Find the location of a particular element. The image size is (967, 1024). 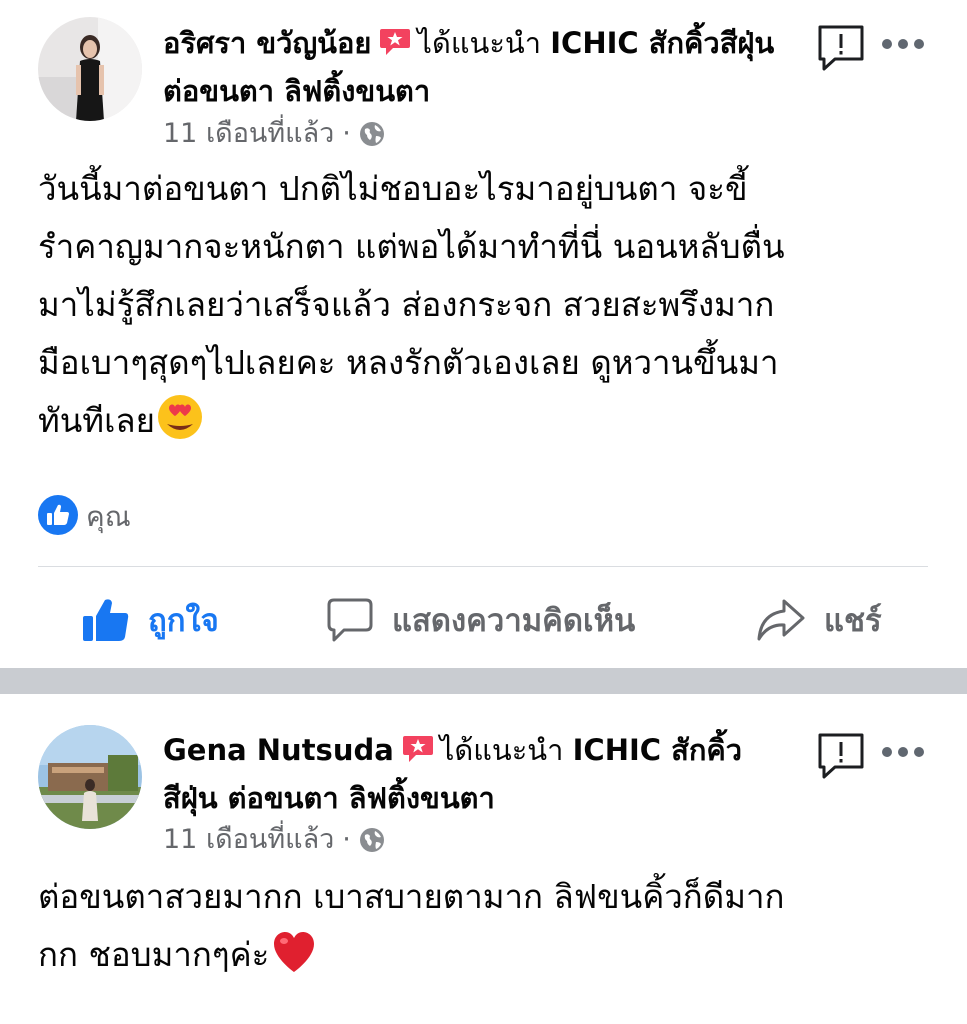

share-button: แชร์ is located at coordinates (819, 620).